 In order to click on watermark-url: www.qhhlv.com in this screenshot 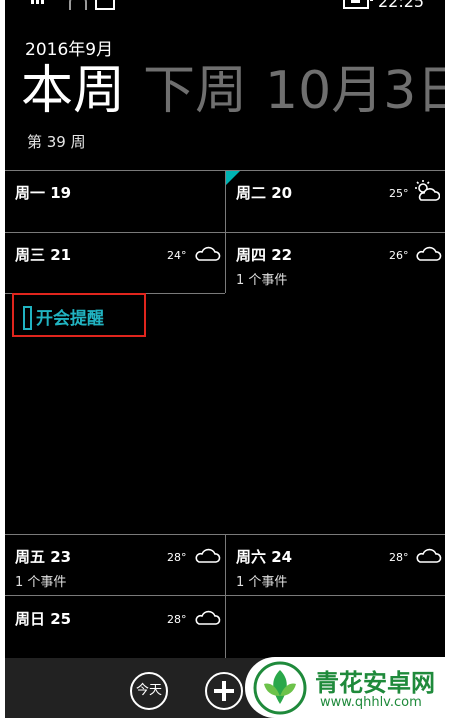, I will do `click(371, 702)`.